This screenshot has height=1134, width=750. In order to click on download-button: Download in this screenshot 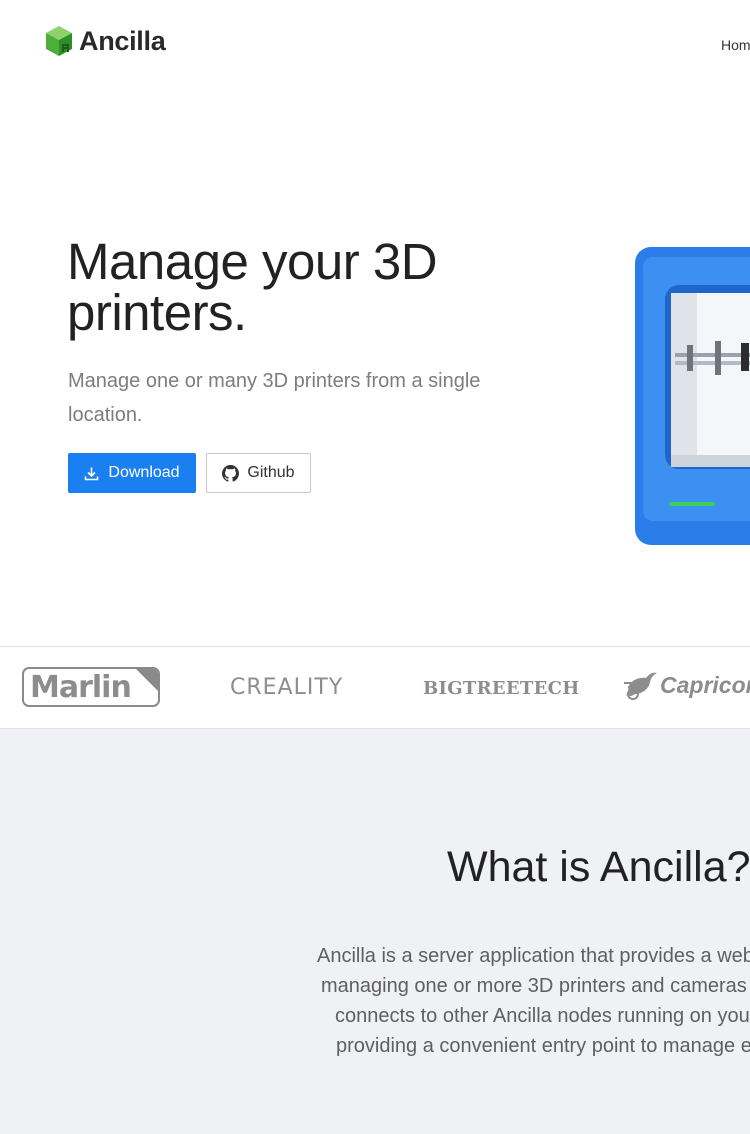, I will do `click(132, 473)`.